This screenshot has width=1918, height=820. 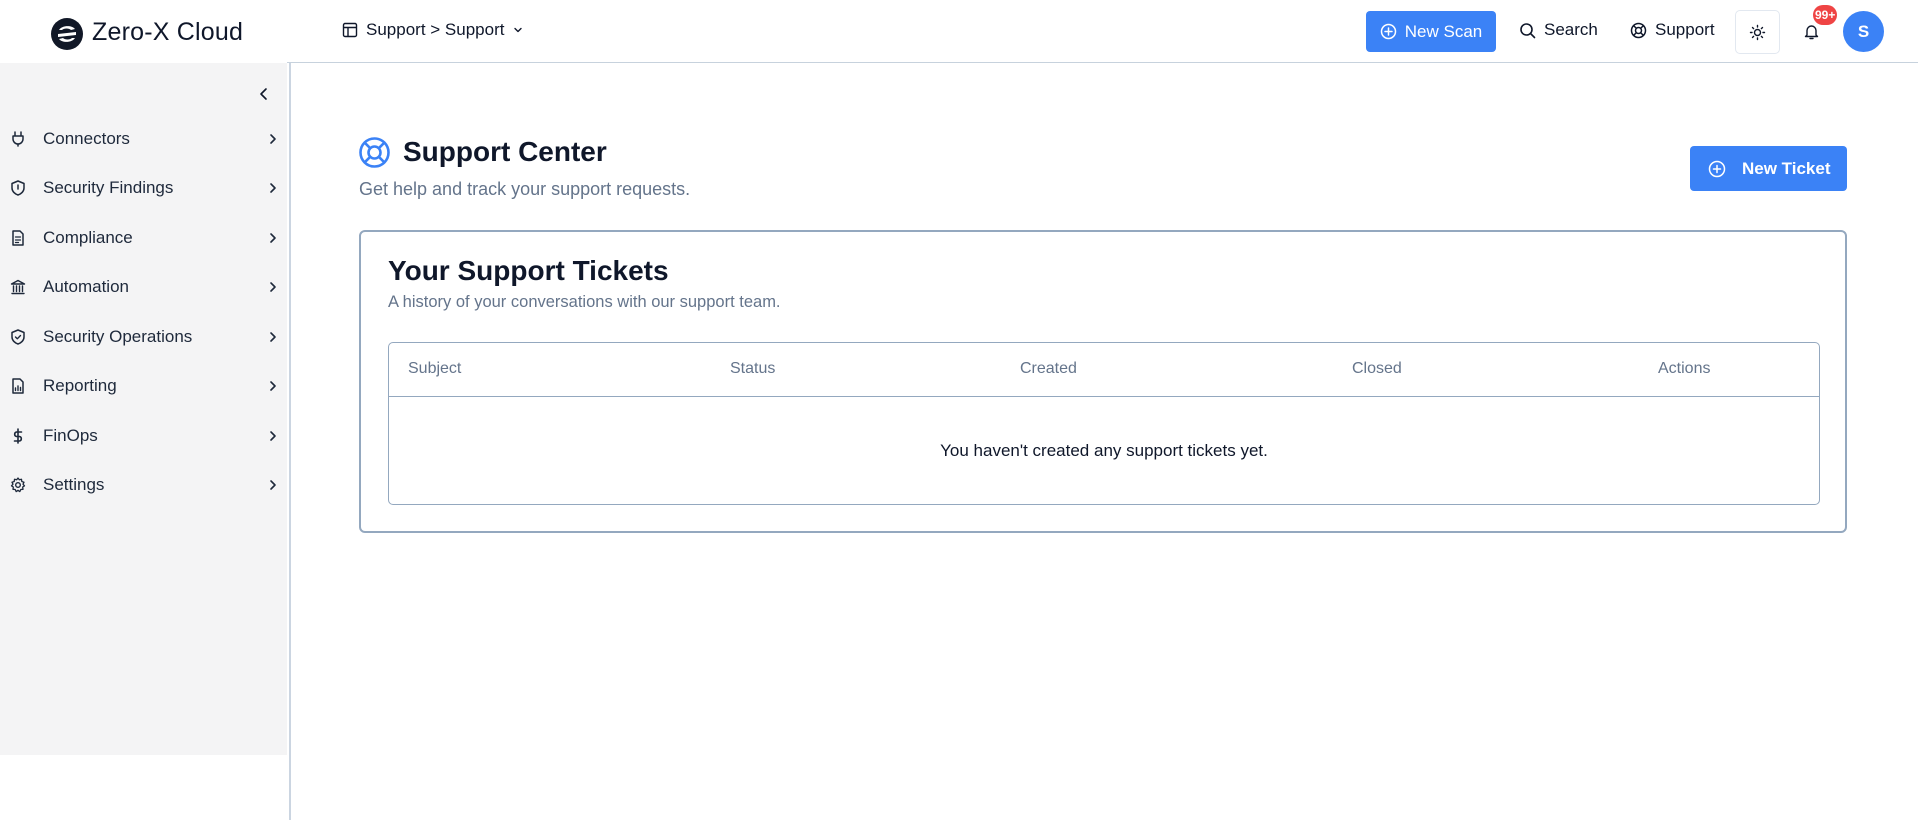 I want to click on sidebar-item-label: Reporting, so click(x=80, y=386).